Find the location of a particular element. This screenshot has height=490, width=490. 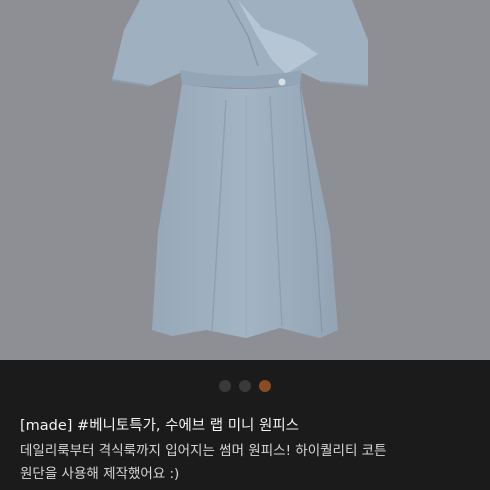

carousel-indicator is located at coordinates (245, 386).